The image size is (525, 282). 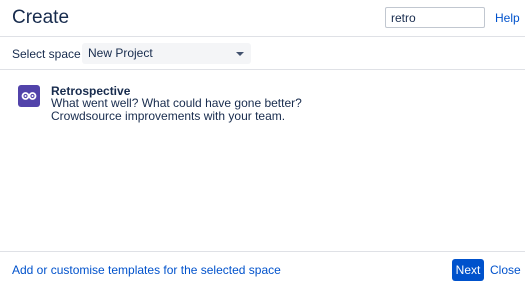 I want to click on chevron-down-icon, so click(x=240, y=54).